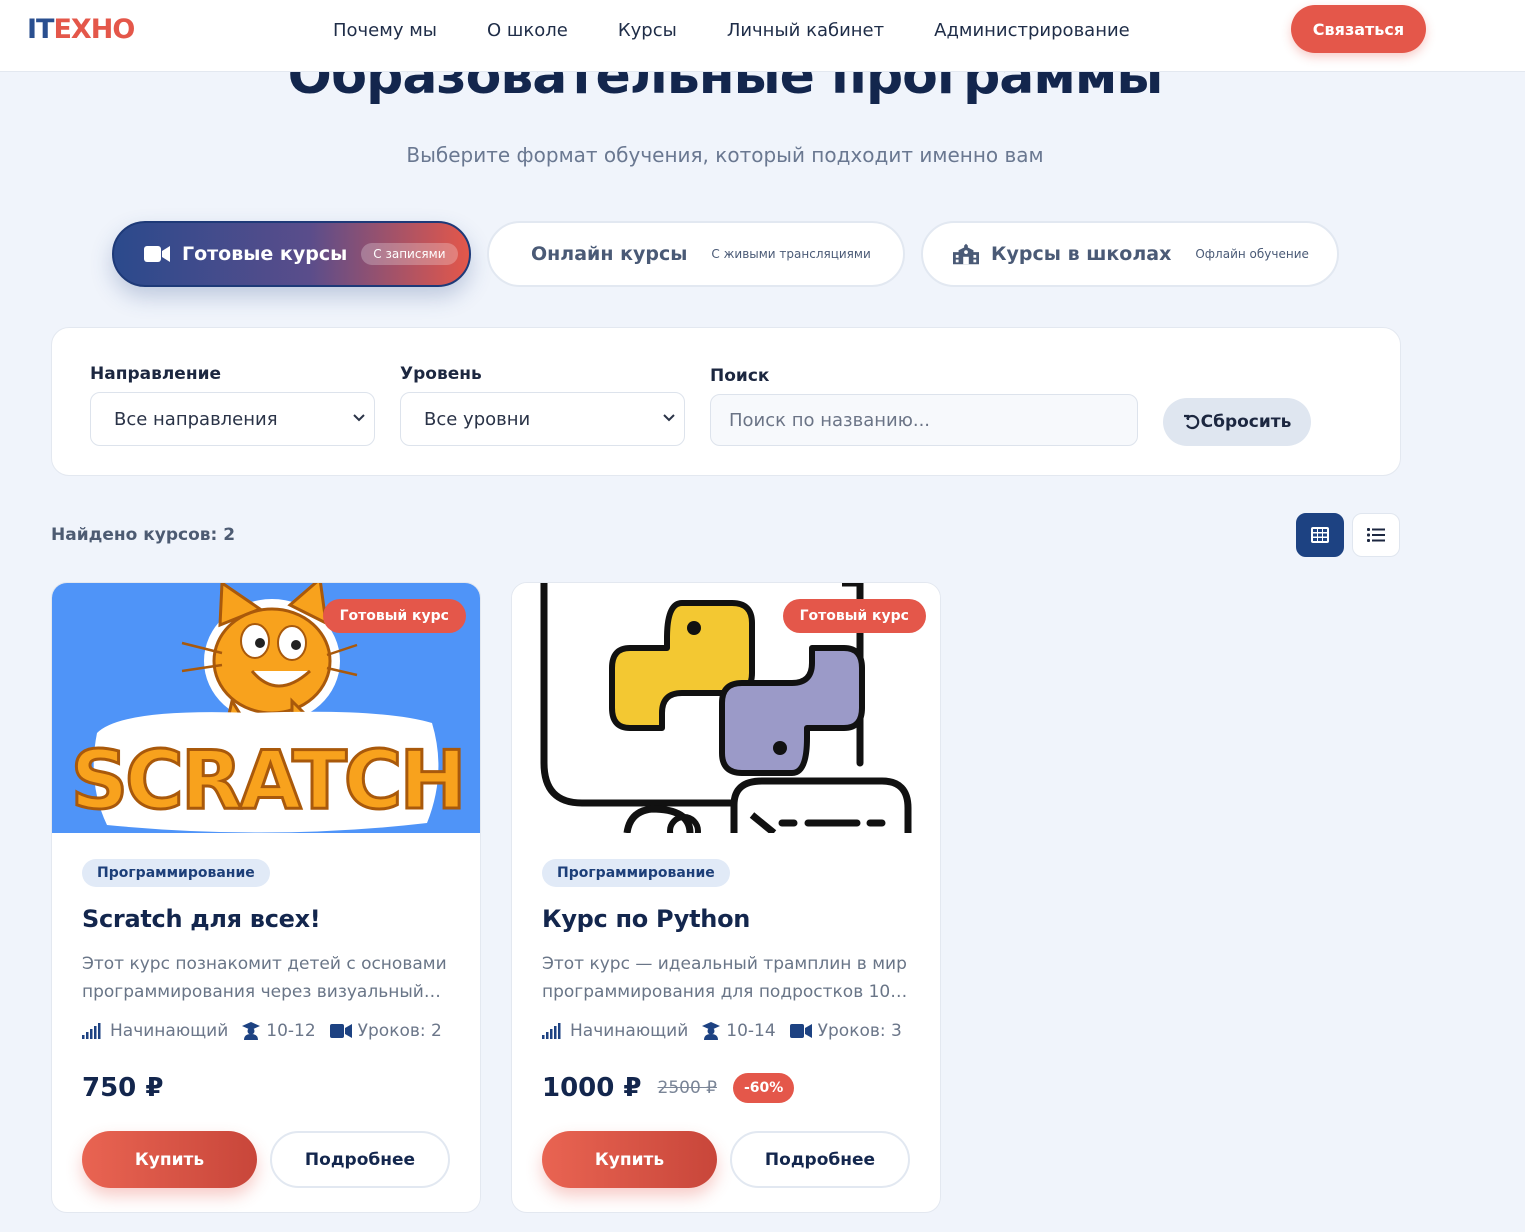 Image resolution: width=1525 pixels, height=1232 pixels. What do you see at coordinates (266, 708) in the screenshot?
I see `course-image-scratch: SCRATCH Готовый курс` at bounding box center [266, 708].